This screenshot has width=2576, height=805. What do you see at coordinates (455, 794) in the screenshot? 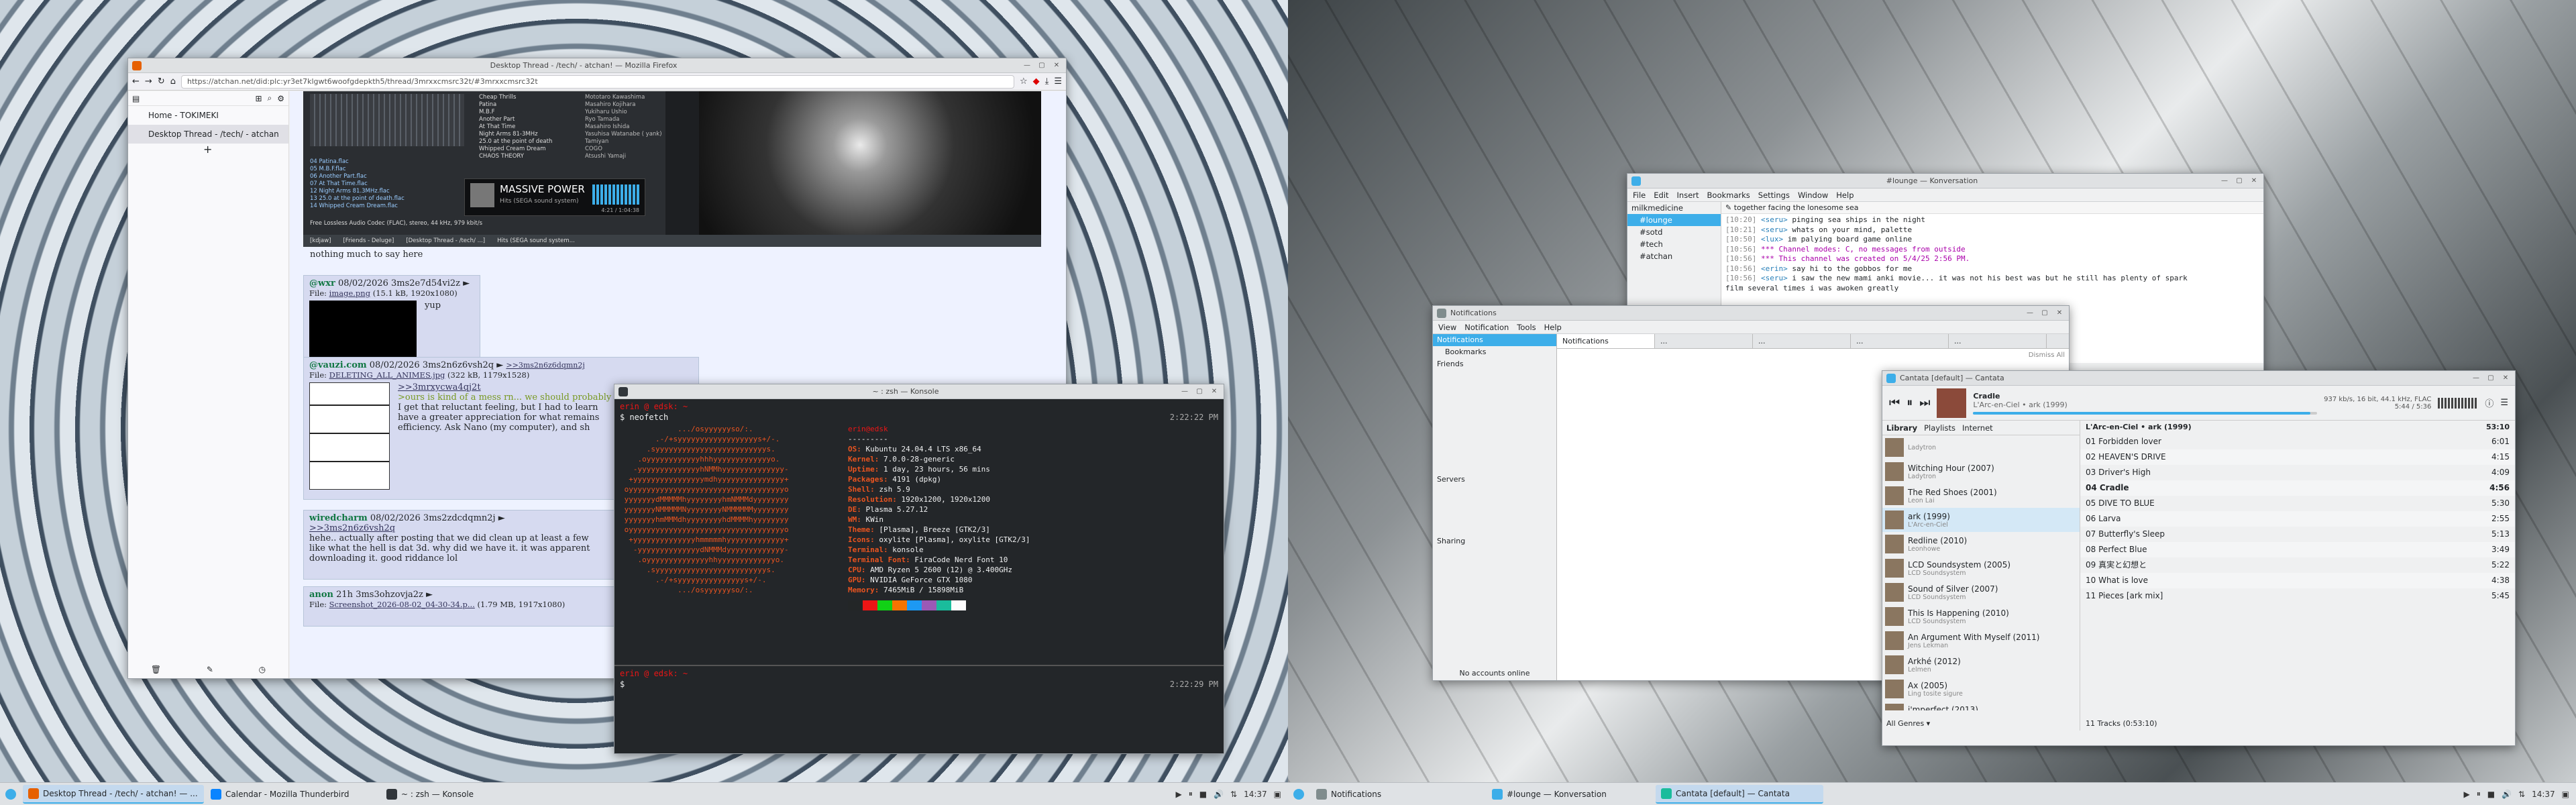
I see `taskbar-item: ~ : zsh — Konsole` at bounding box center [455, 794].